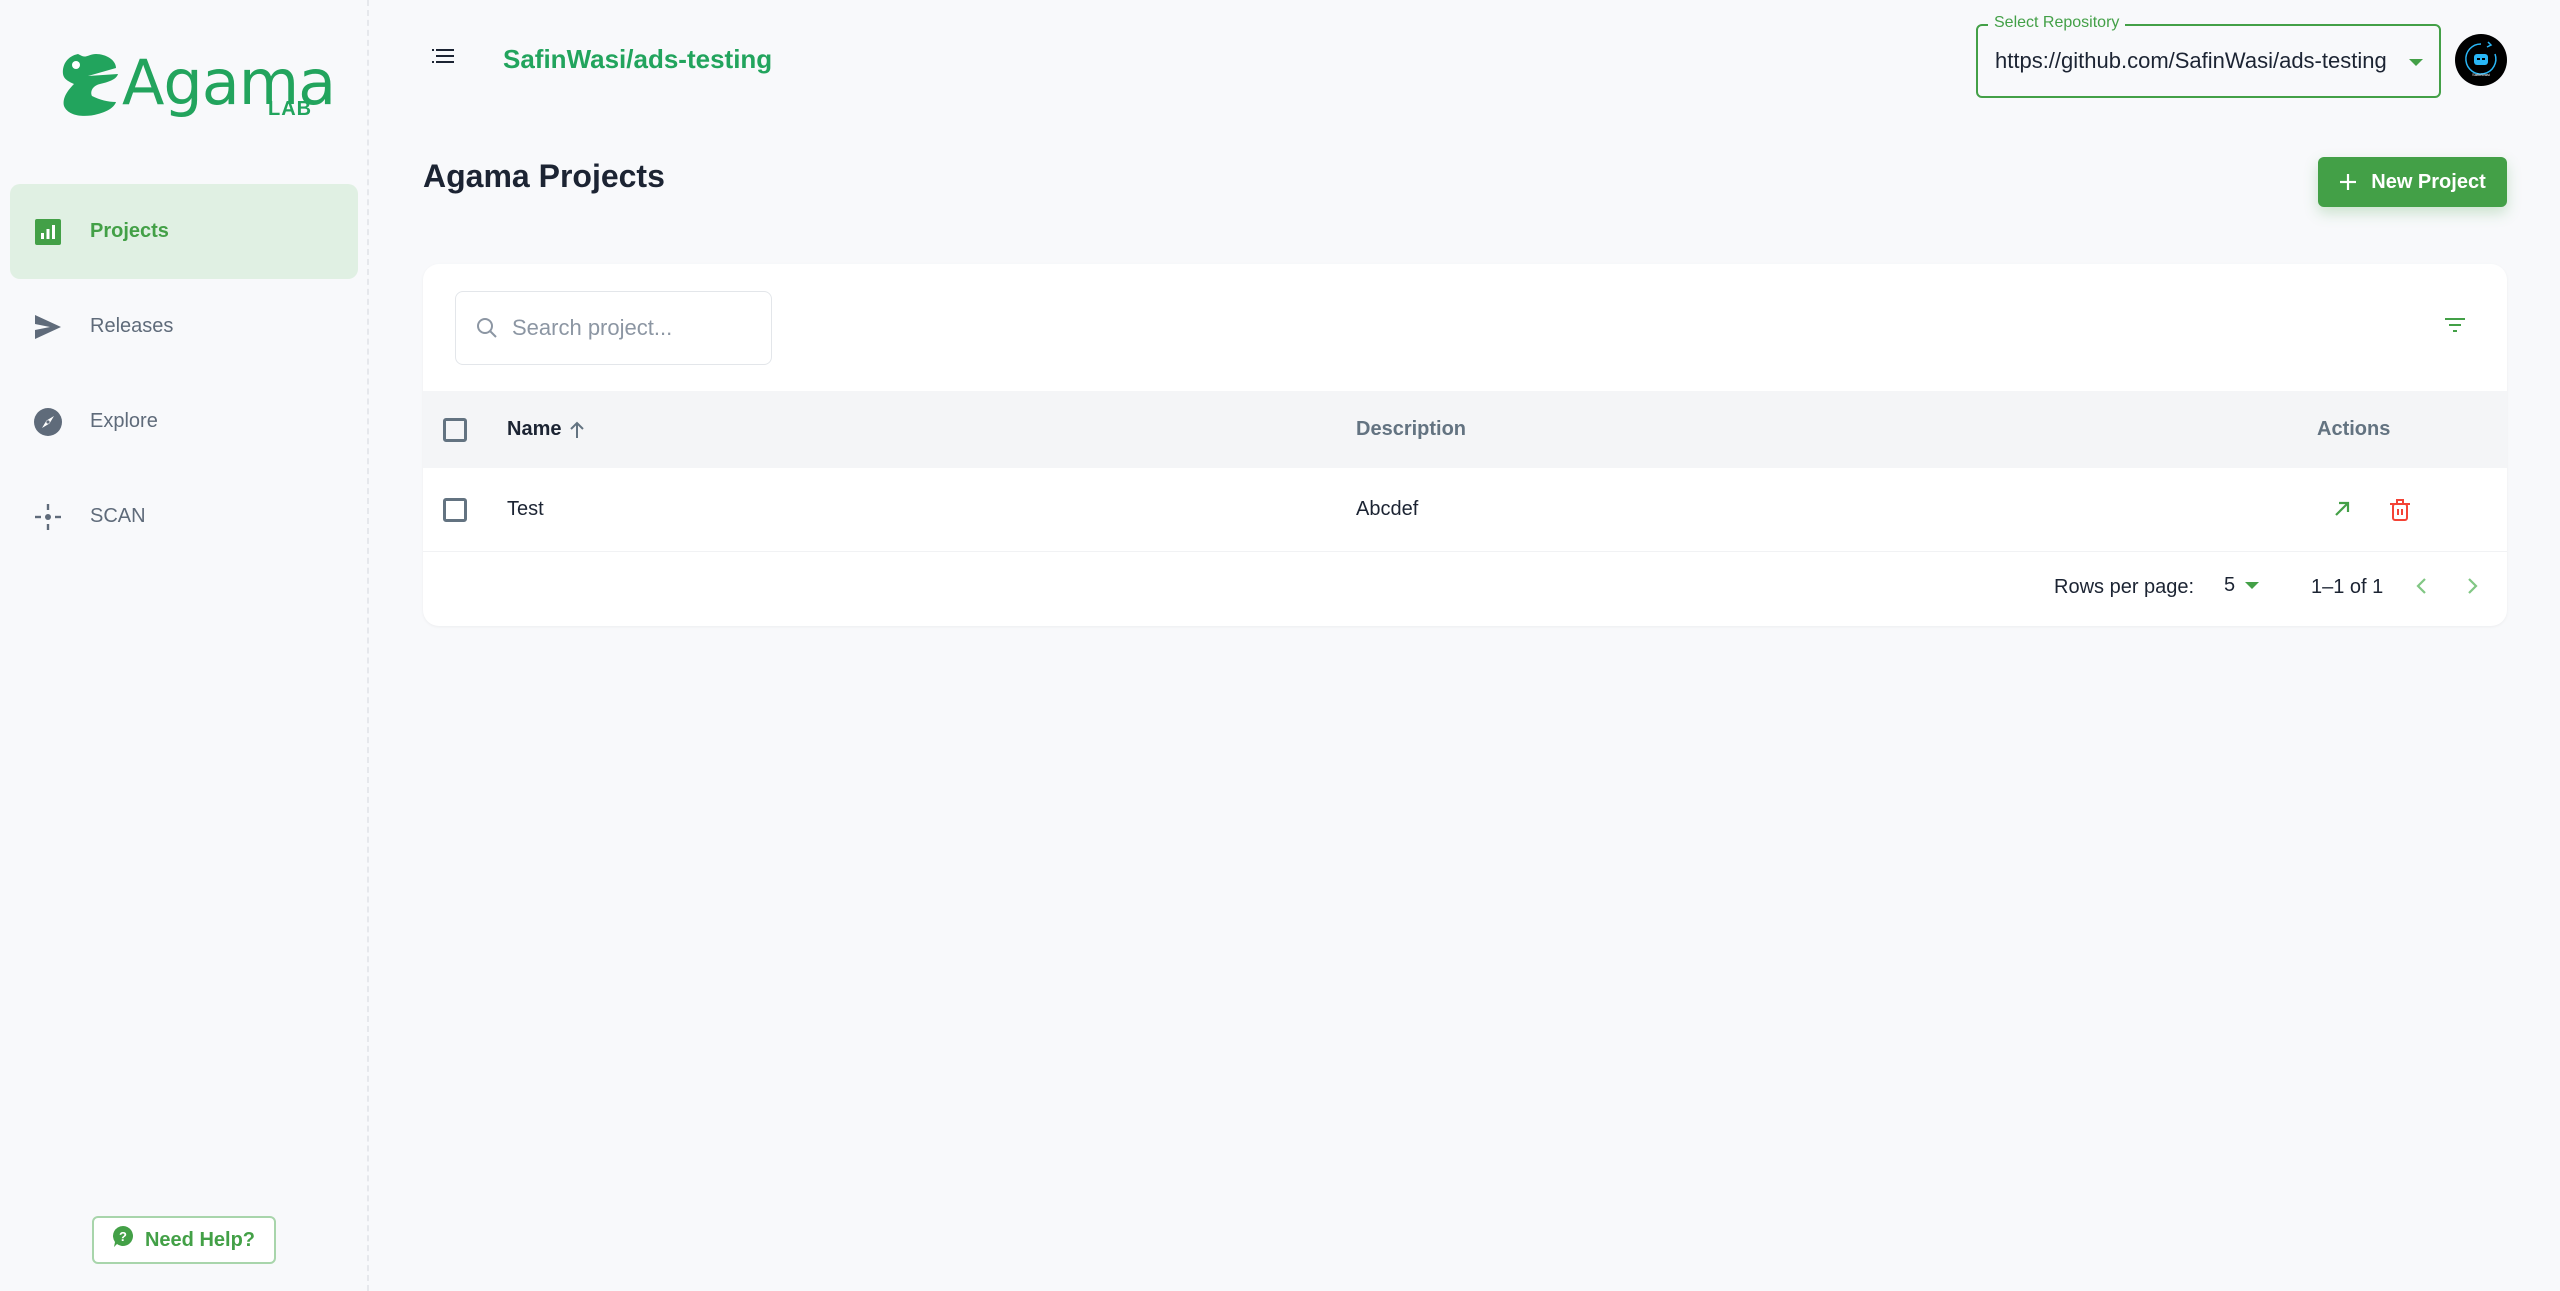 This screenshot has height=1291, width=2560. I want to click on delete-project-button, so click(2401, 510).